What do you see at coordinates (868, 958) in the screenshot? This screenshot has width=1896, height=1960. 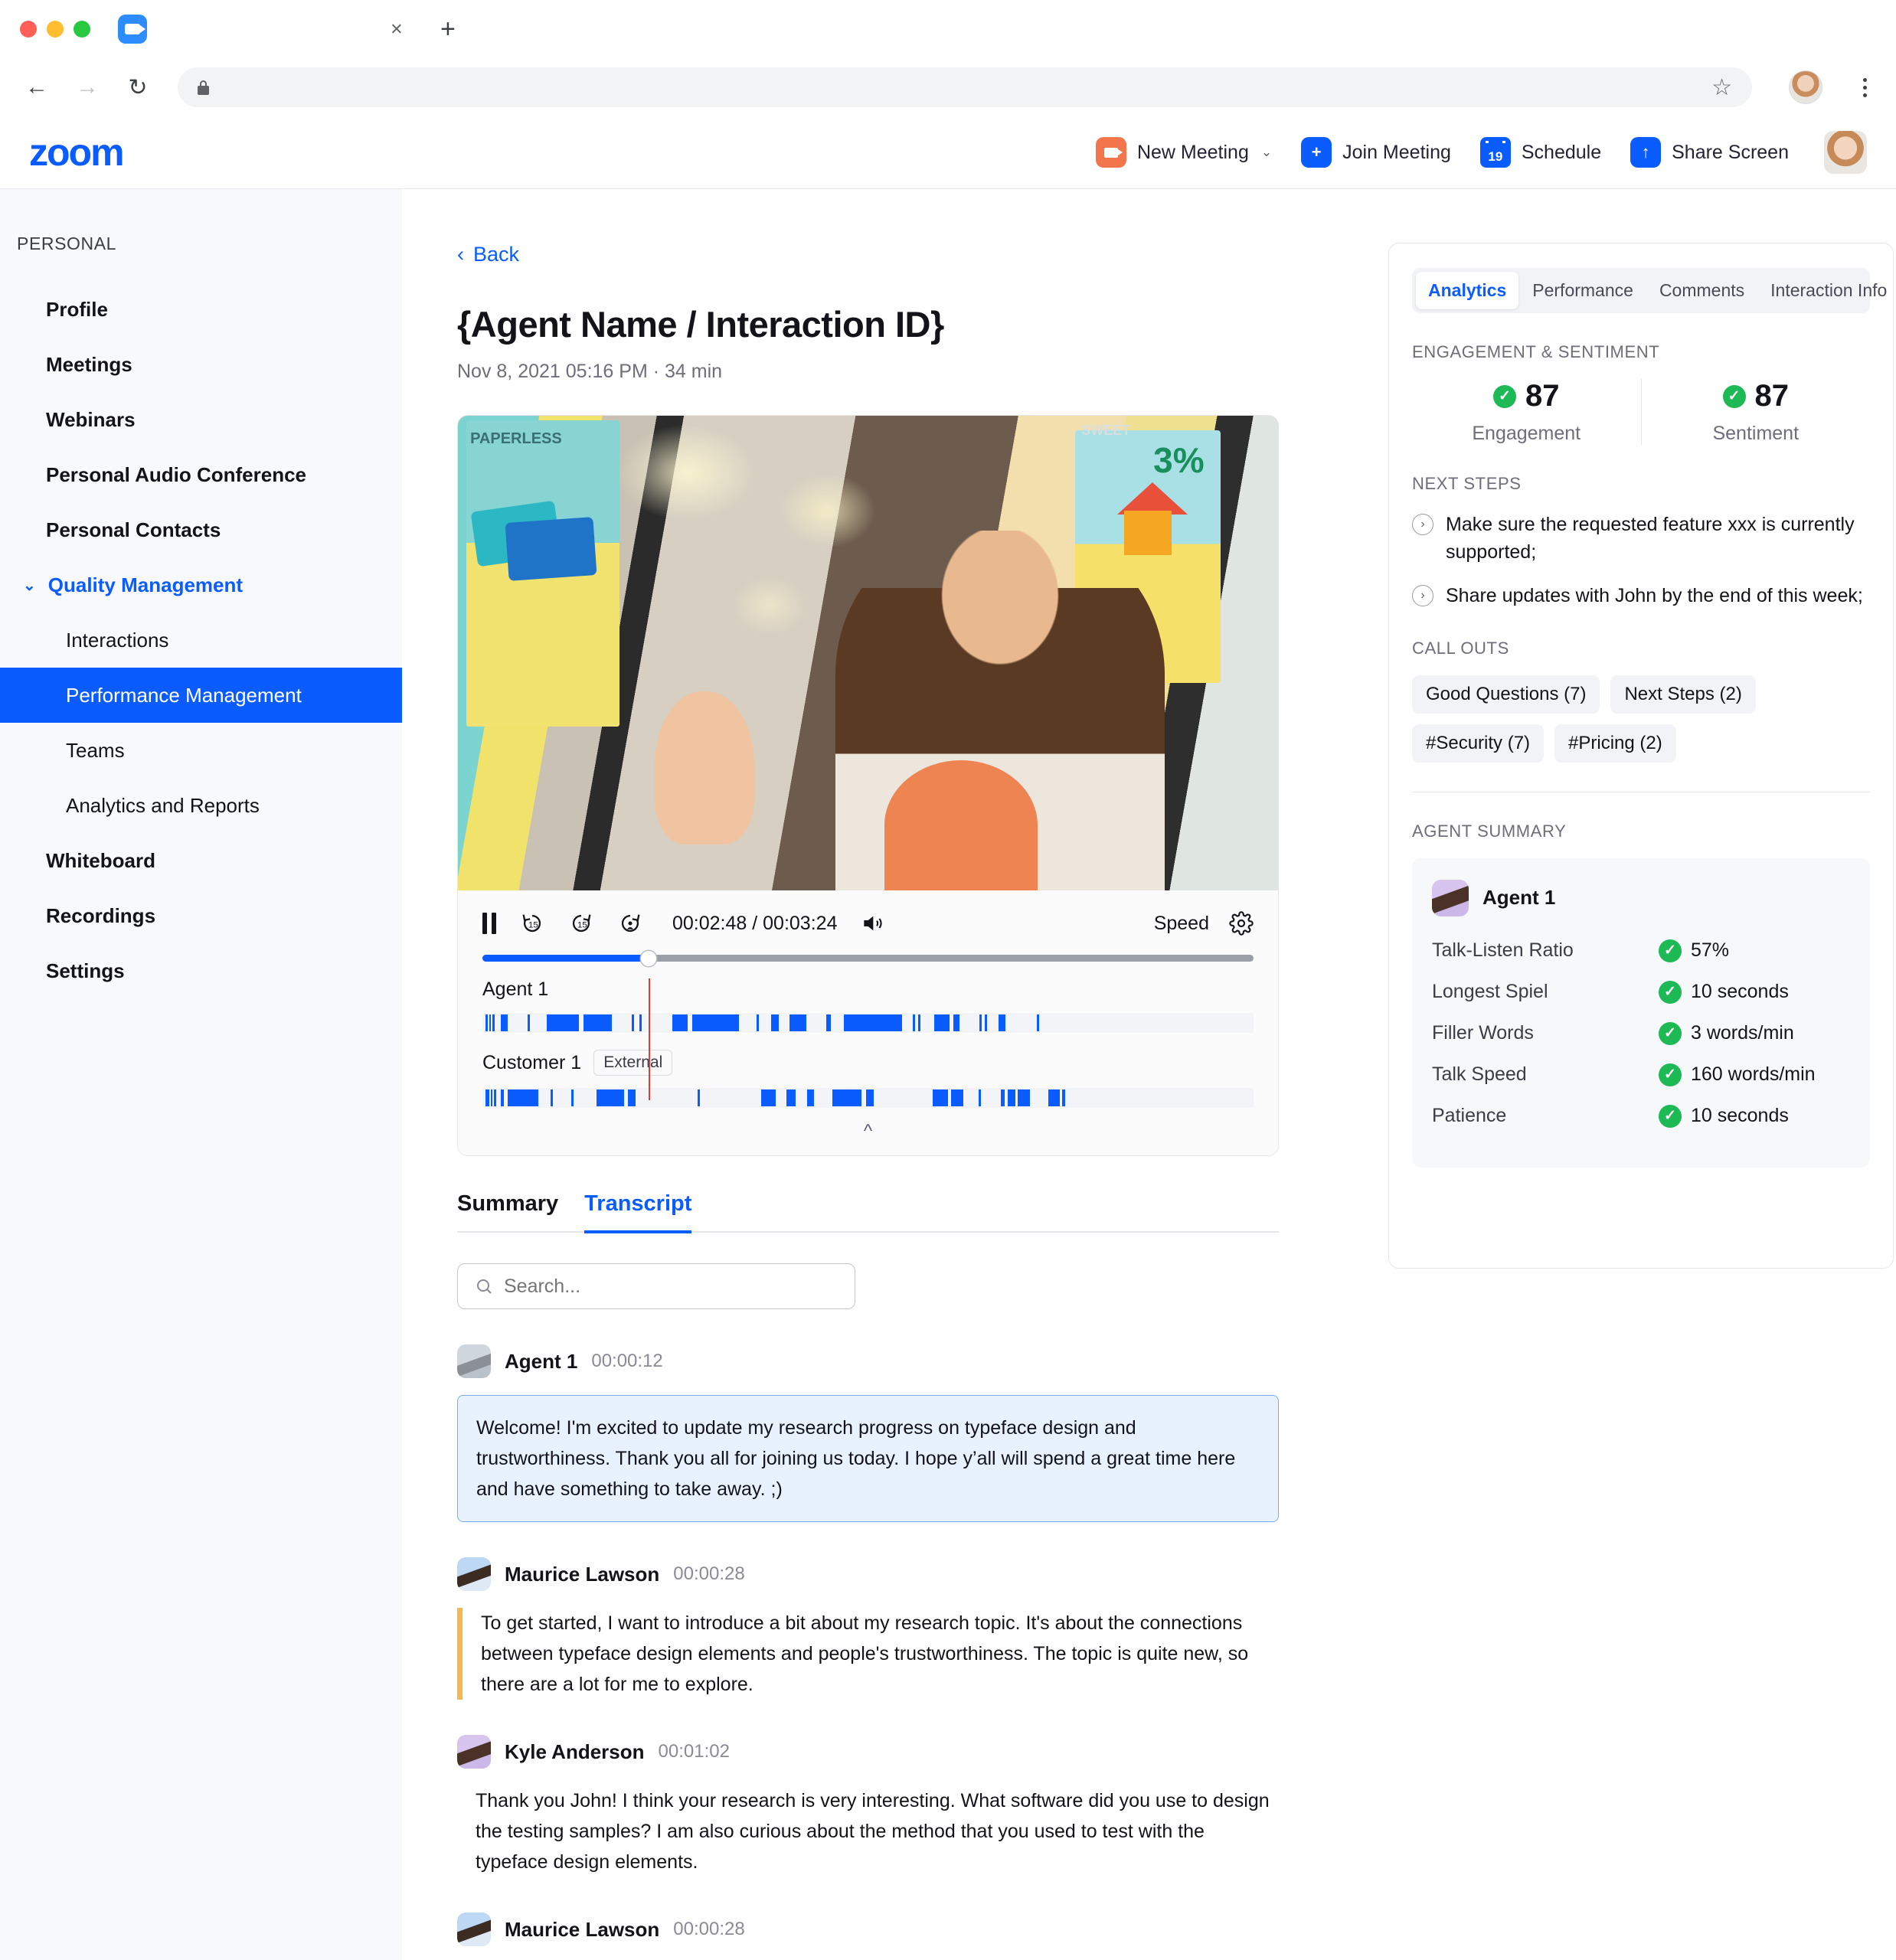 I see `playback-progress-bar` at bounding box center [868, 958].